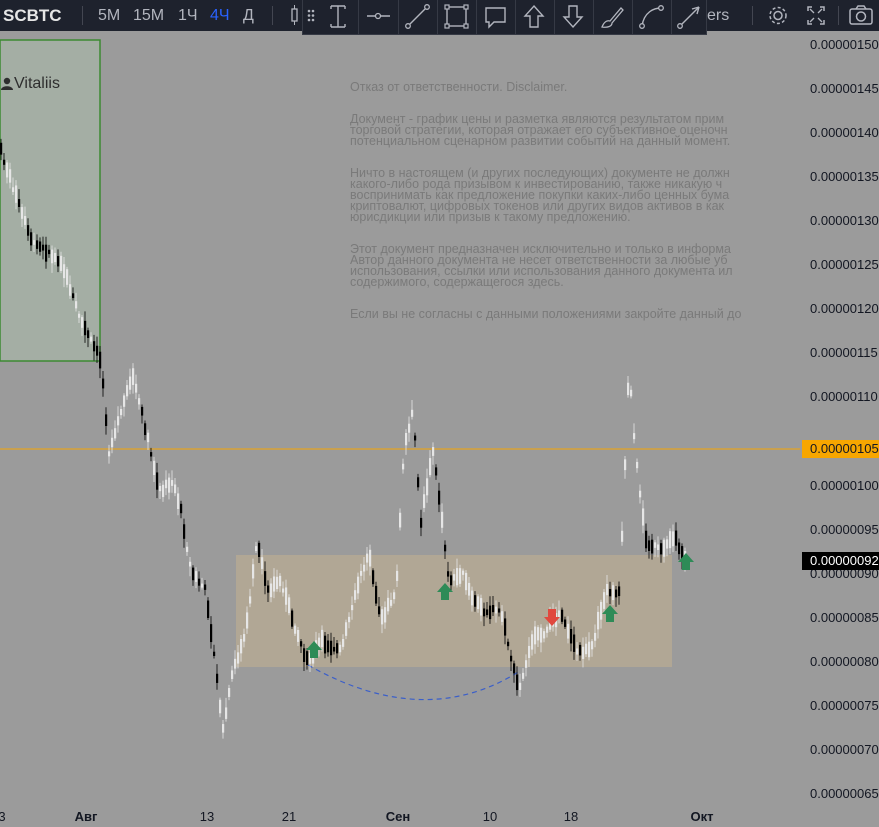 This screenshot has width=879, height=827. Describe the element at coordinates (109, 15) in the screenshot. I see `timeframe-5m: 5М` at that location.